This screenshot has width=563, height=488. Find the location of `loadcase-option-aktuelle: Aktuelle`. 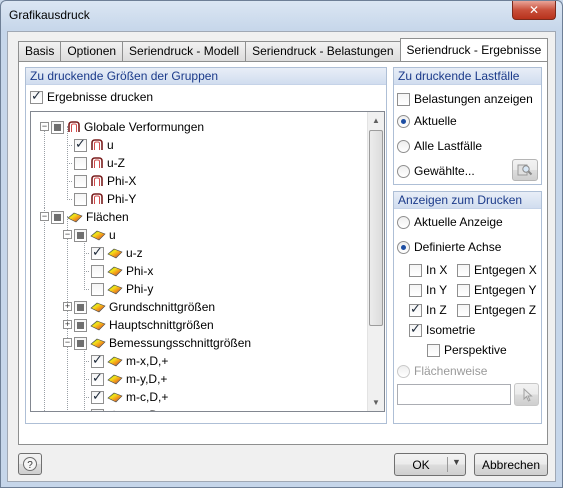

loadcase-option-aktuelle: Aktuelle is located at coordinates (427, 121).